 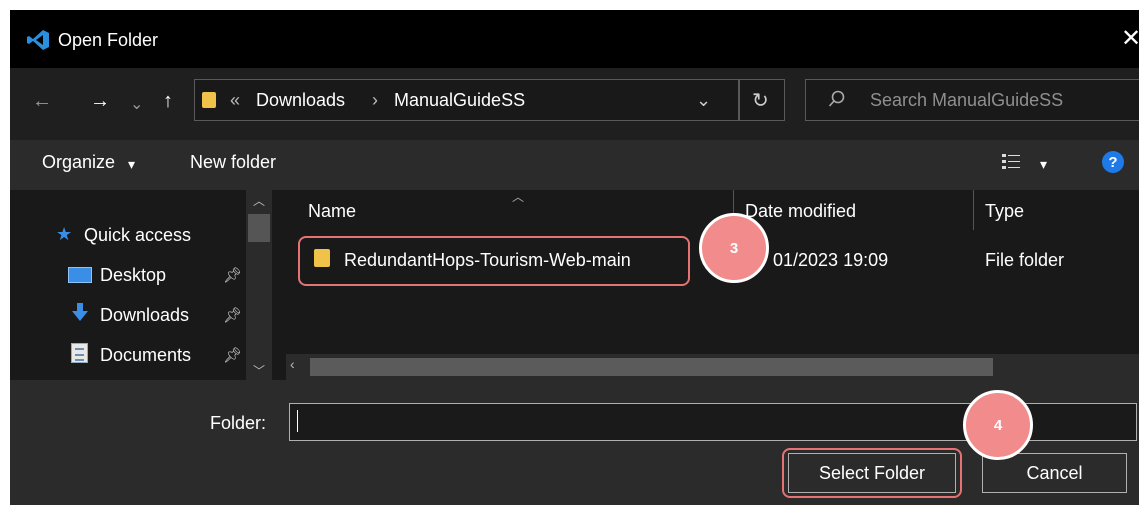 What do you see at coordinates (574, 165) in the screenshot?
I see `toolbar` at bounding box center [574, 165].